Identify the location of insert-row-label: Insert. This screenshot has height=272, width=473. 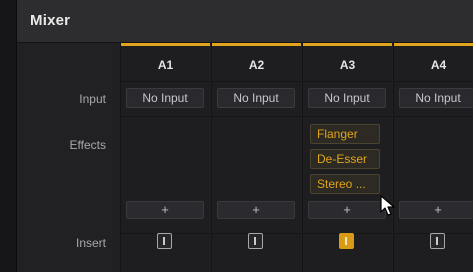
(90, 243).